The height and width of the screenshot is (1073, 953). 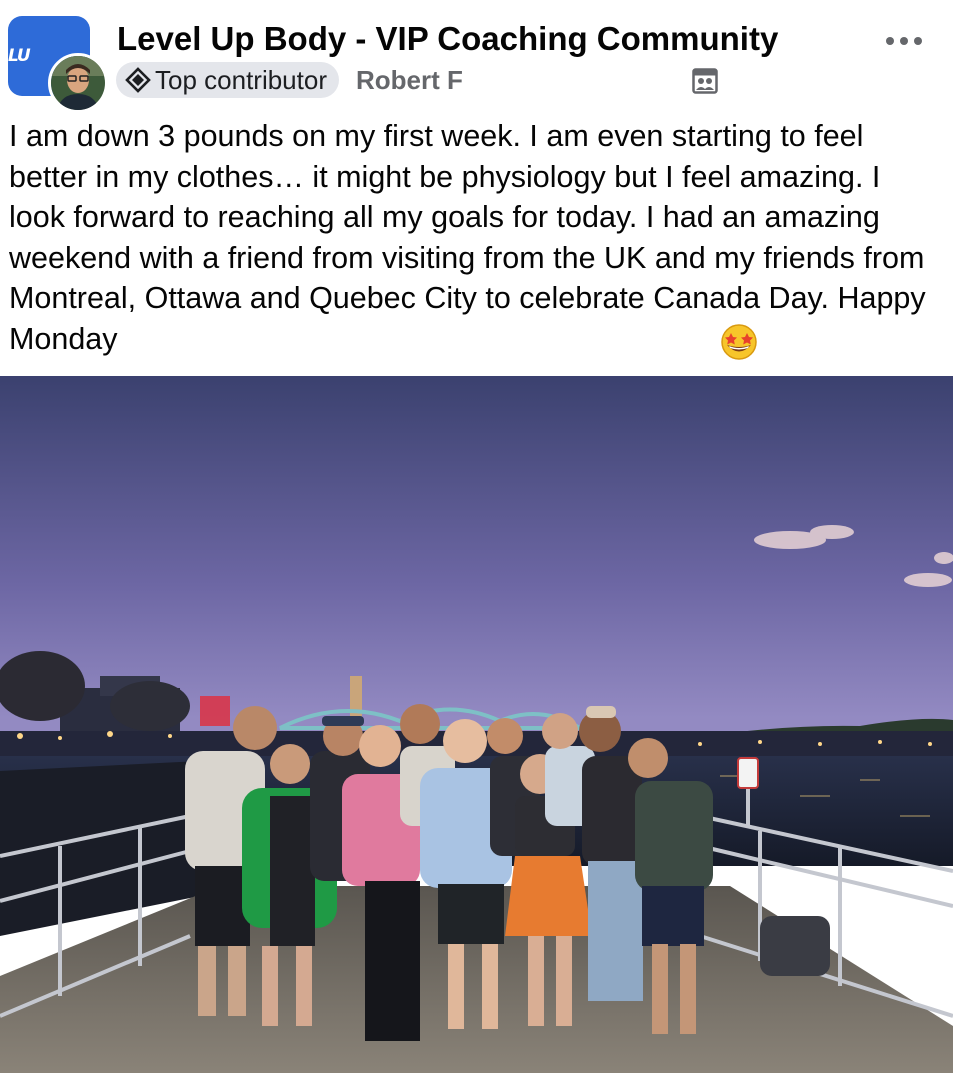 I want to click on contributor-diamond-icon, so click(x=138, y=80).